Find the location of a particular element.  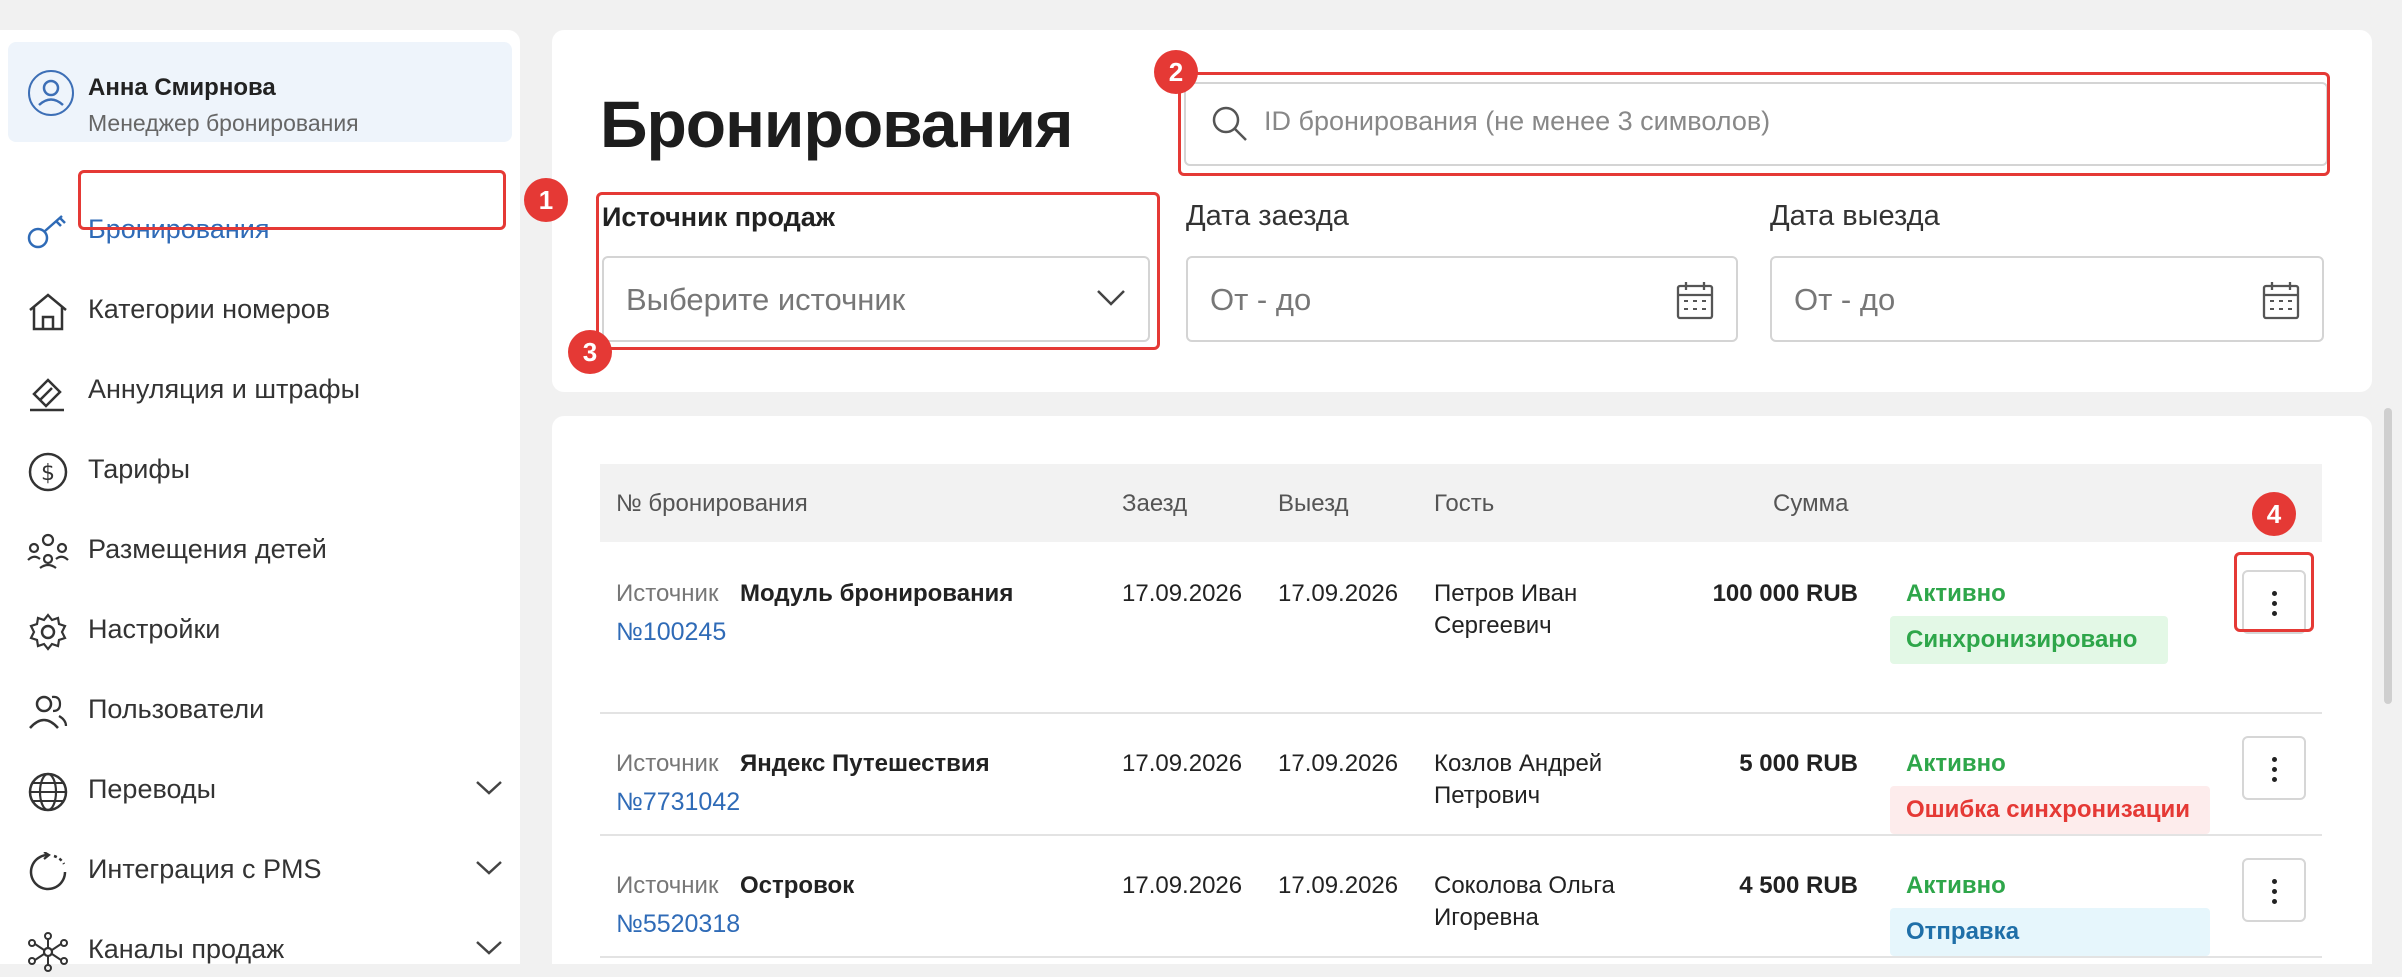

home-icon is located at coordinates (48, 312).